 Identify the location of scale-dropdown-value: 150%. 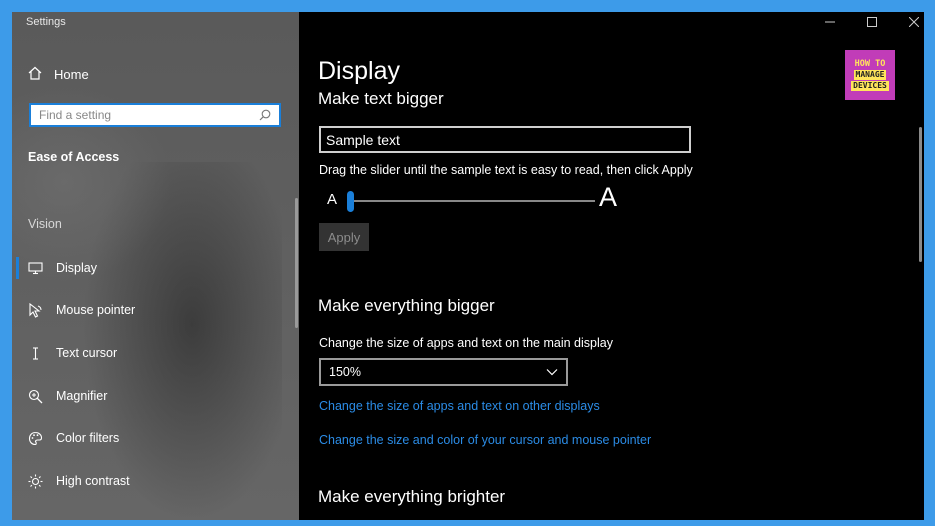
(345, 372).